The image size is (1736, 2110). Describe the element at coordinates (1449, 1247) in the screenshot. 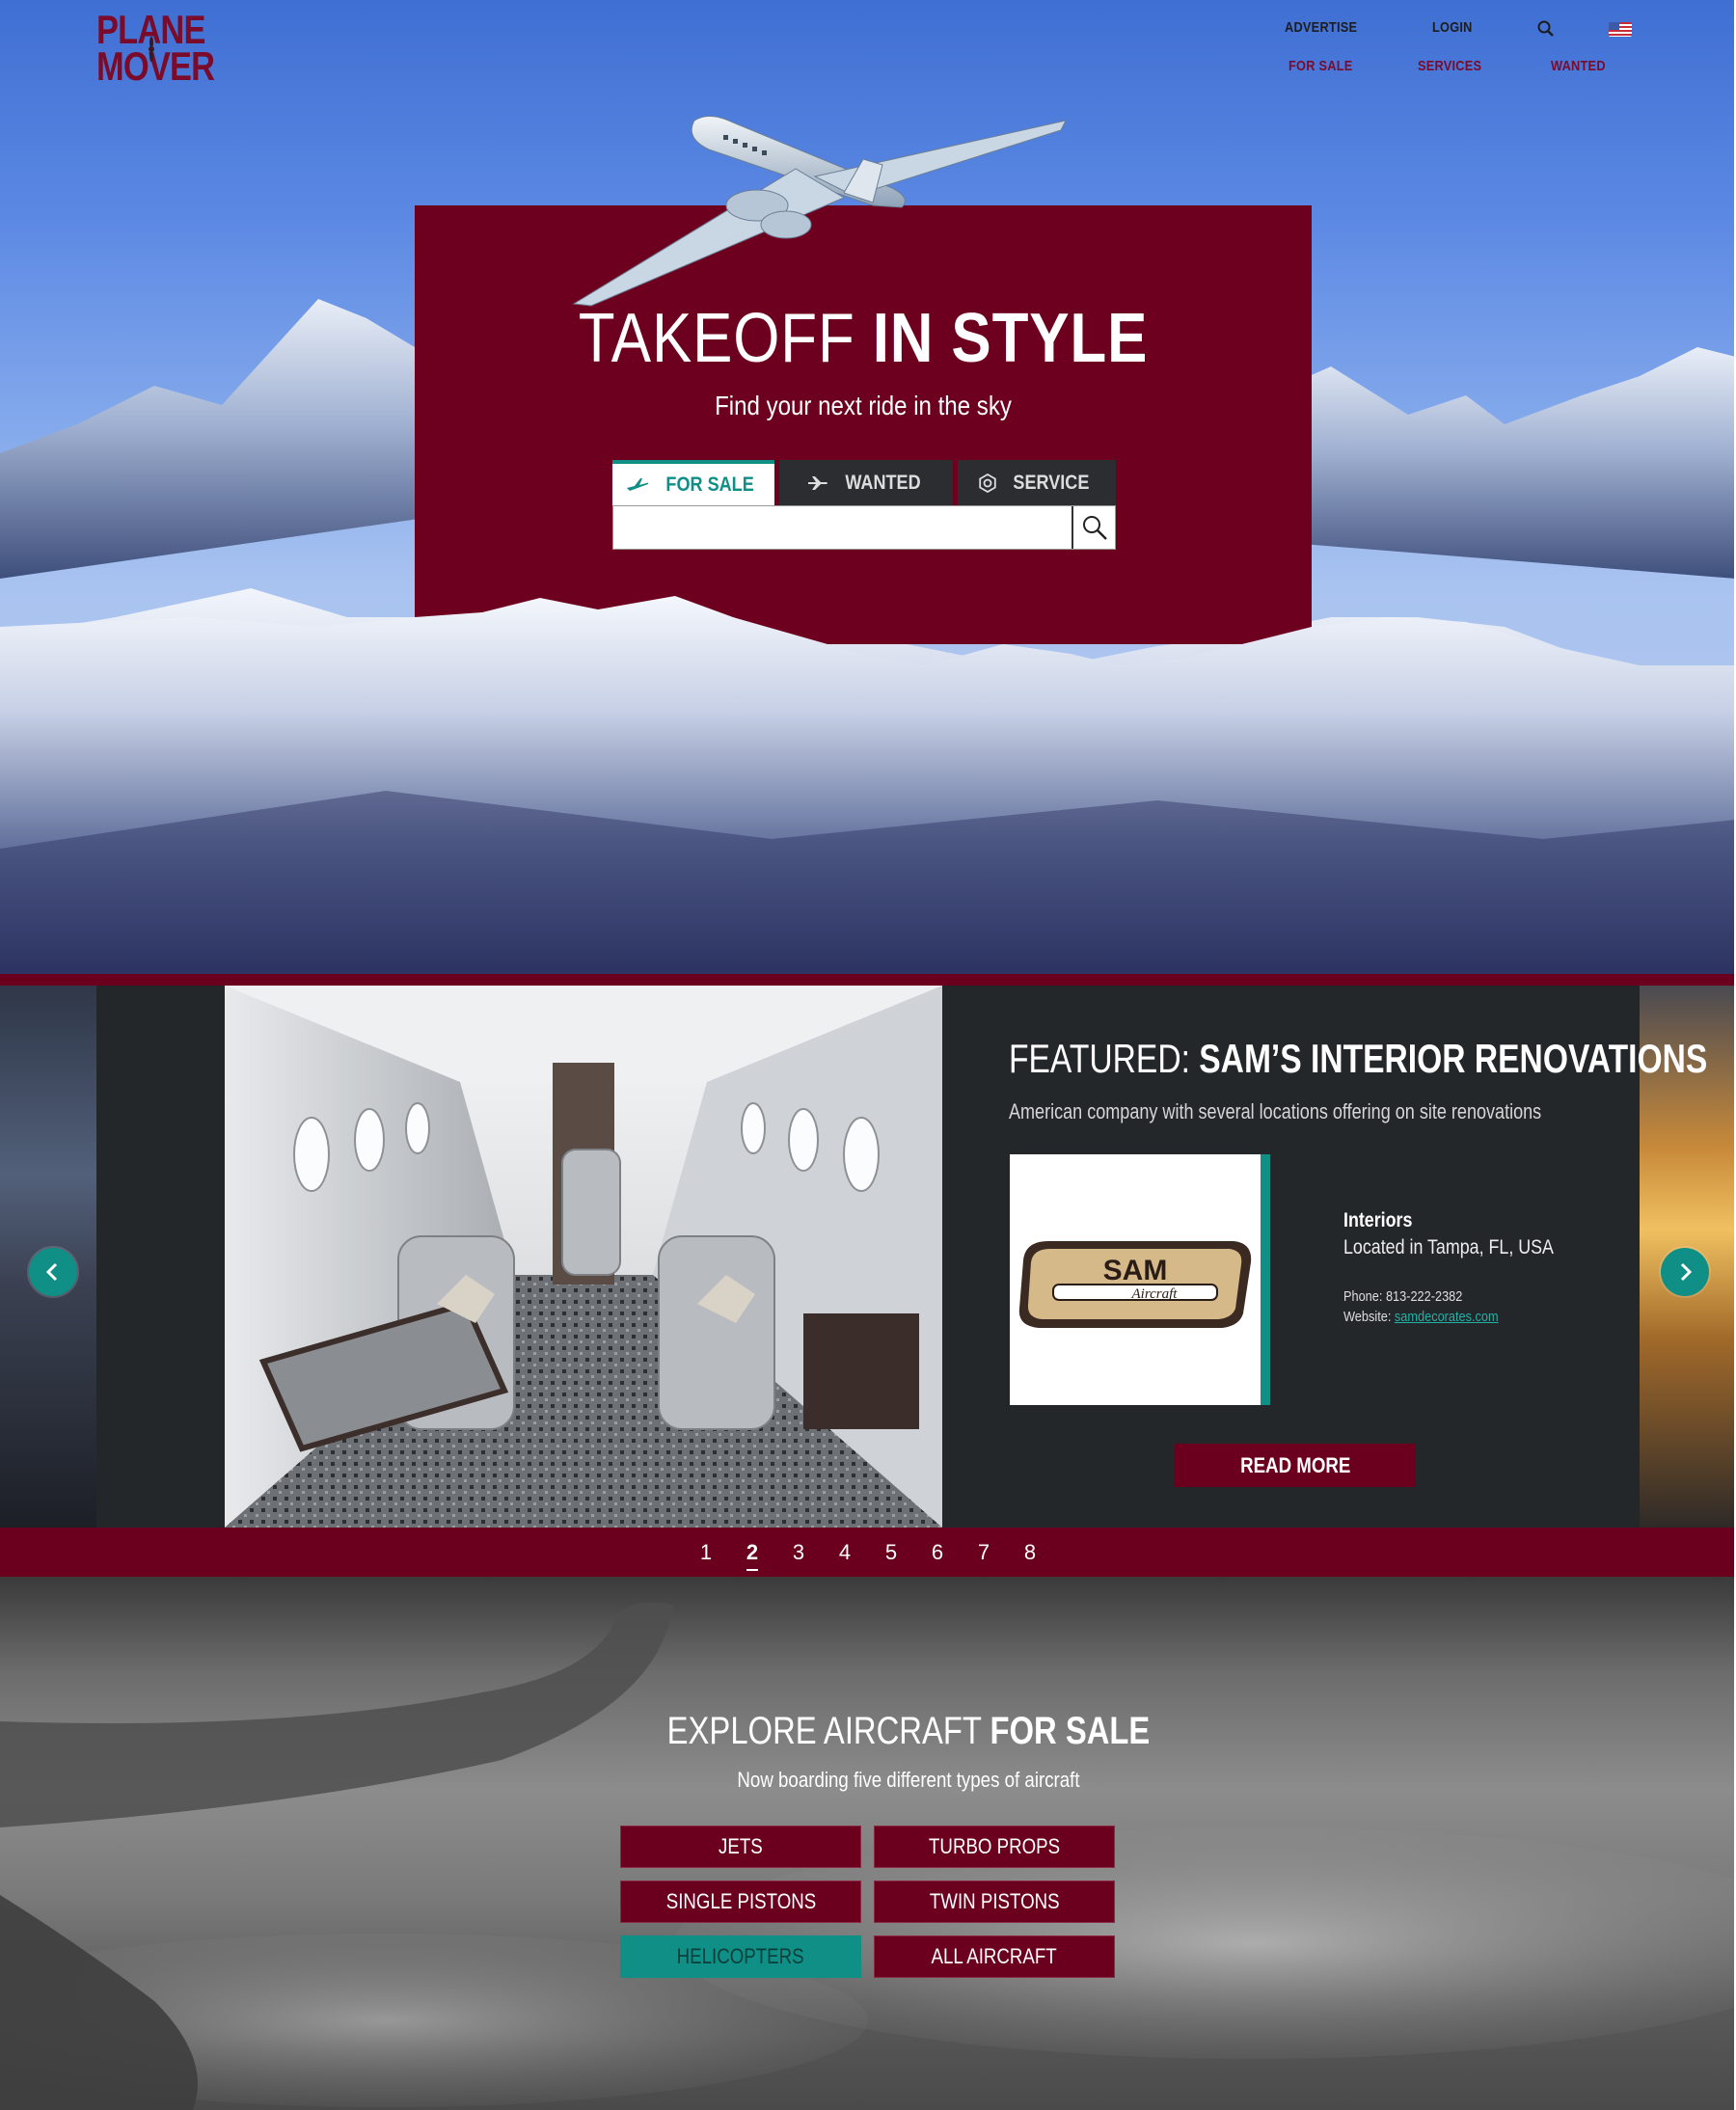

I see `company-location: Located in Tampa, FL, USA` at that location.